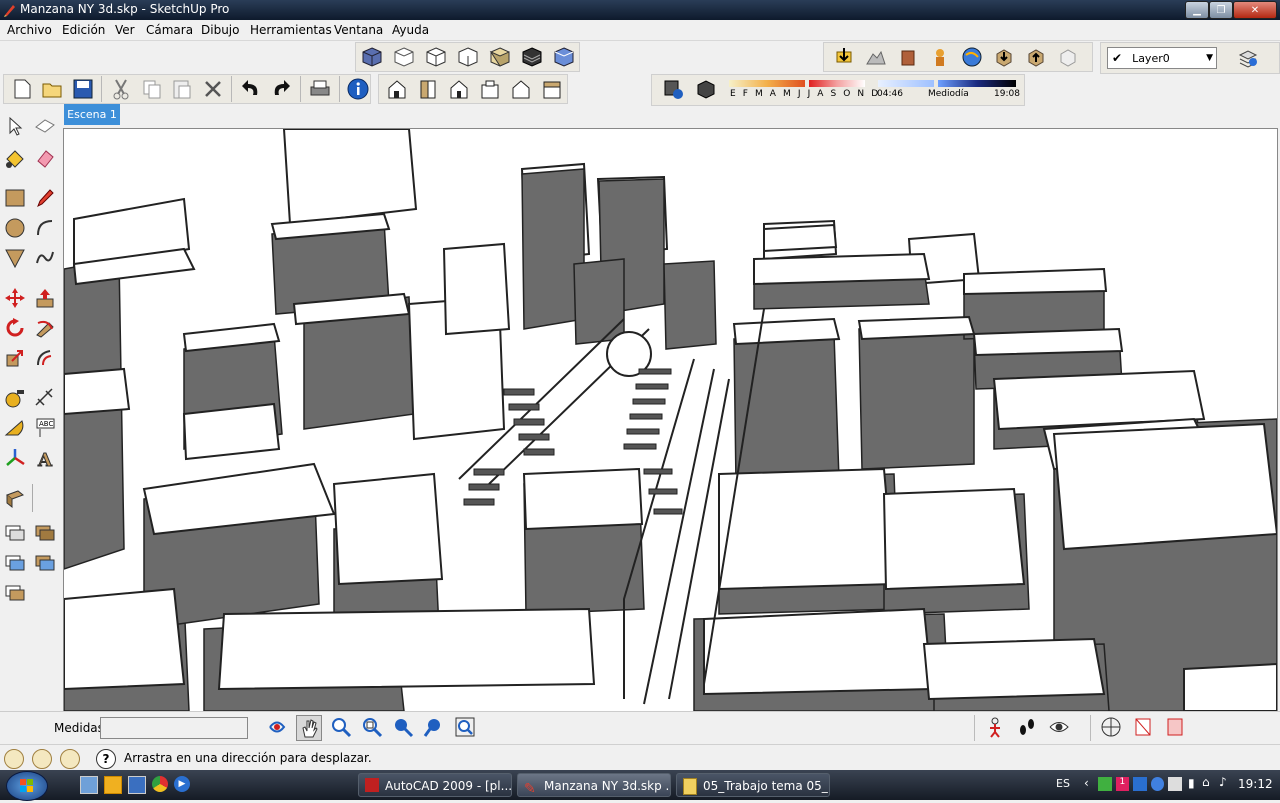  What do you see at coordinates (277, 727) in the screenshot?
I see `orbit-icon` at bounding box center [277, 727].